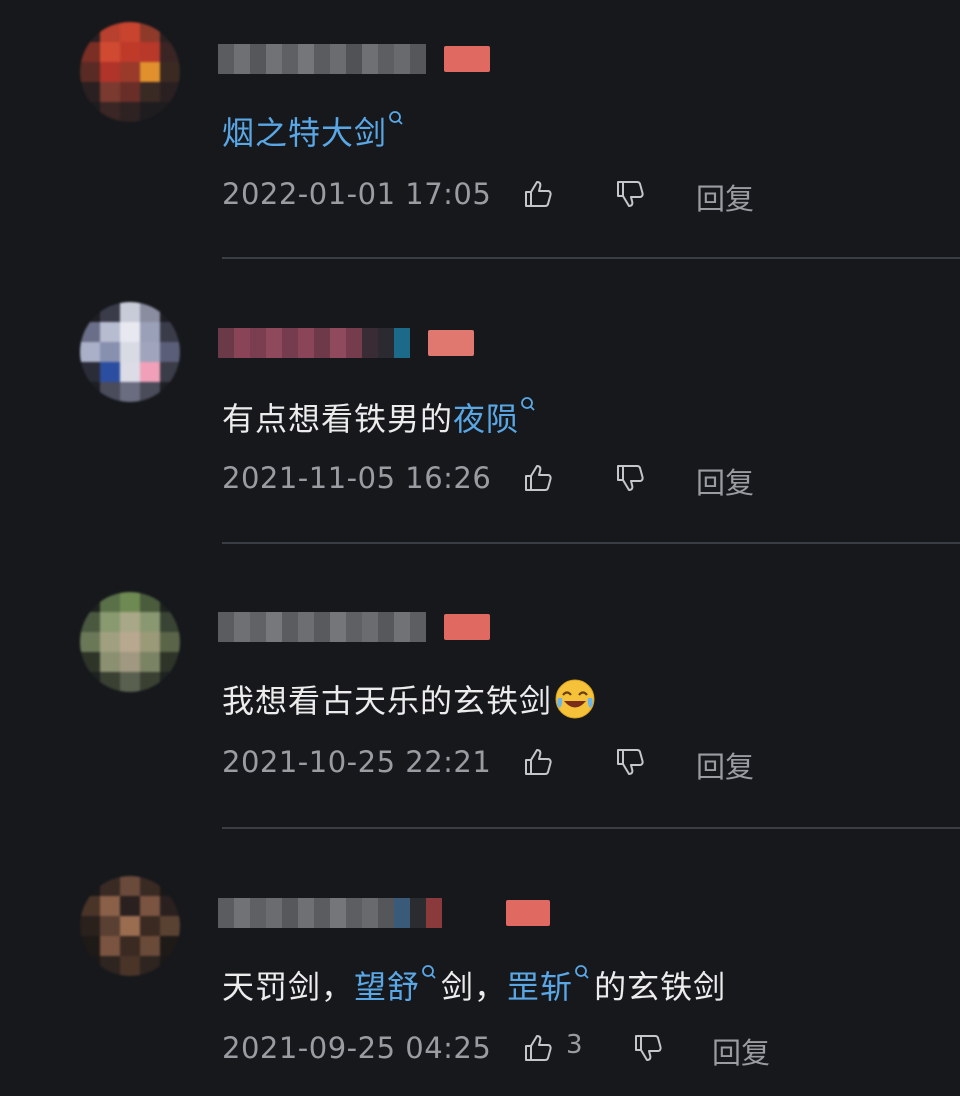  I want to click on keyword-link: 烟之特大剑, so click(304, 133).